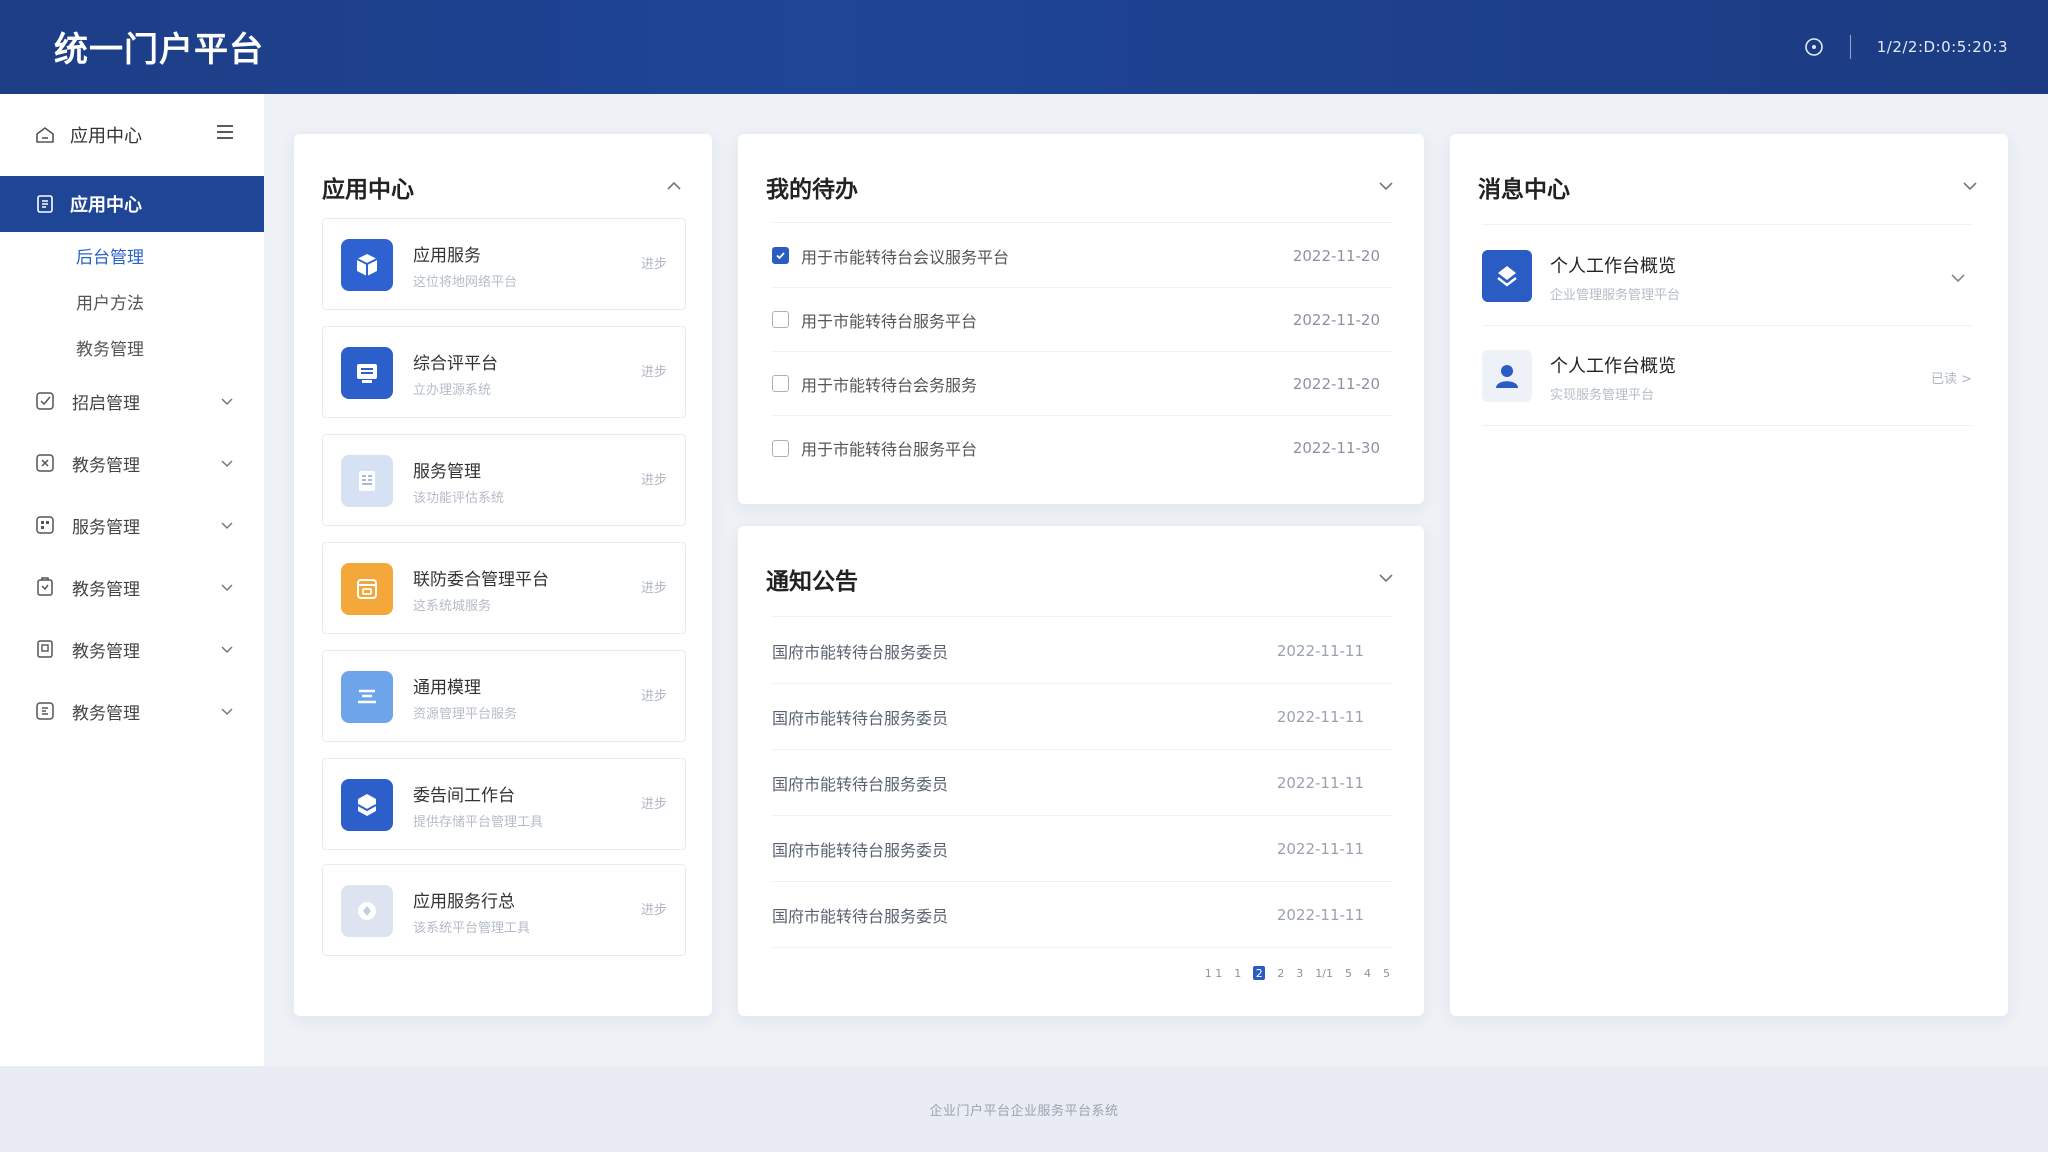 This screenshot has height=1152, width=2048. I want to click on message-desc: 企业管理服务管理平台, so click(1615, 295).